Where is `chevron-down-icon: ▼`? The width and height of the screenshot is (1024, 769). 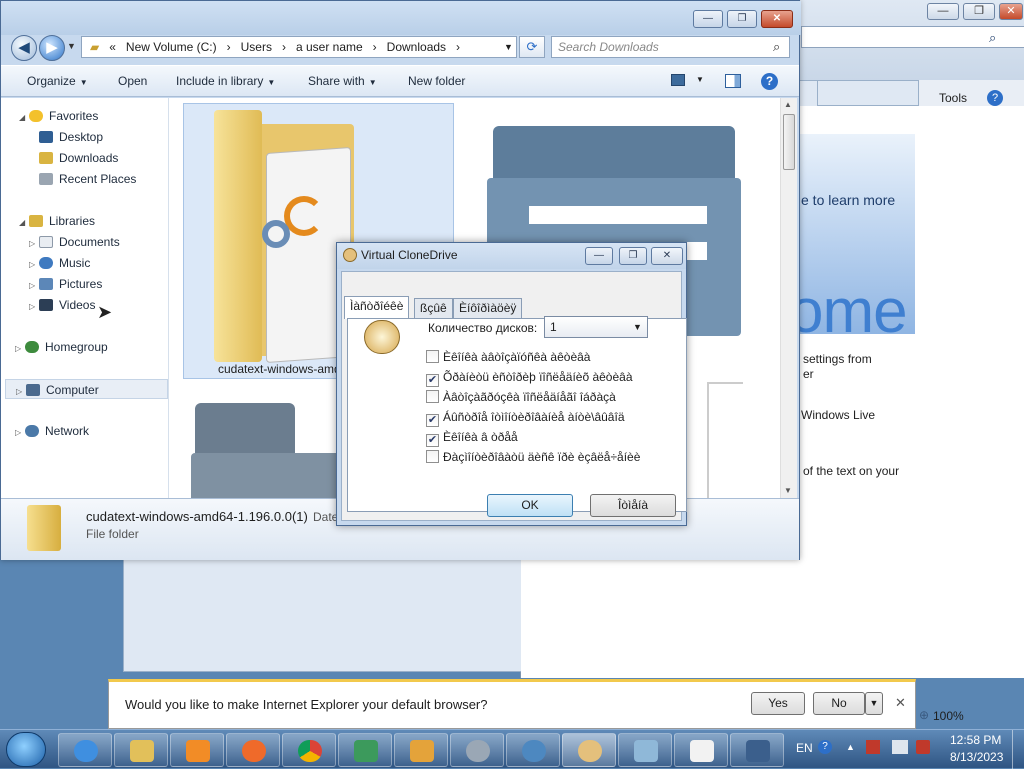
chevron-down-icon: ▼ is located at coordinates (637, 327).